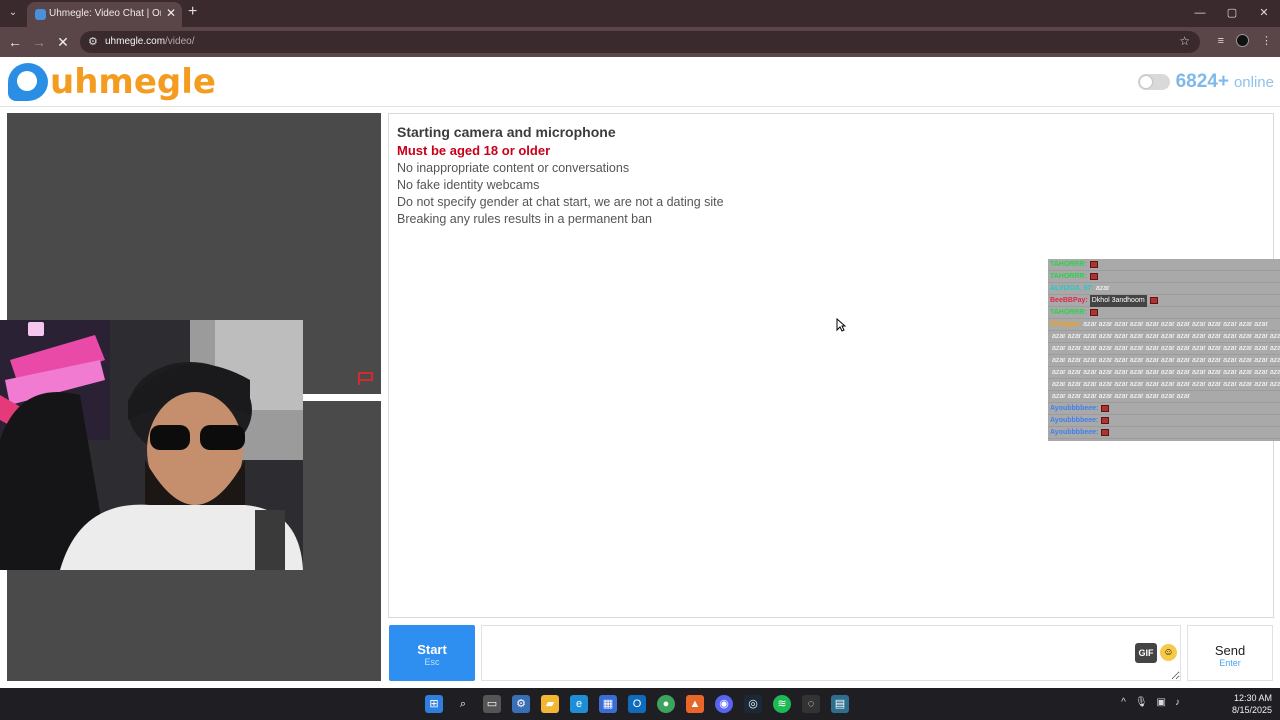 The width and height of the screenshot is (1280, 720). I want to click on logo-bubble-icon, so click(28, 82).